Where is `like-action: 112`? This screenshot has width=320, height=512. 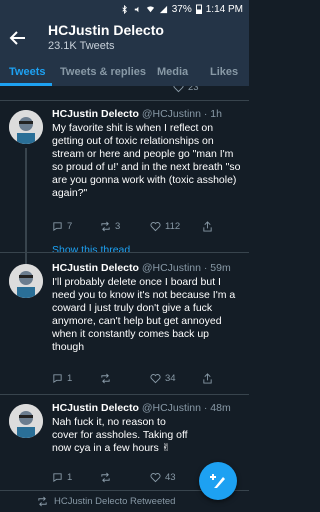 like-action: 112 is located at coordinates (165, 226).